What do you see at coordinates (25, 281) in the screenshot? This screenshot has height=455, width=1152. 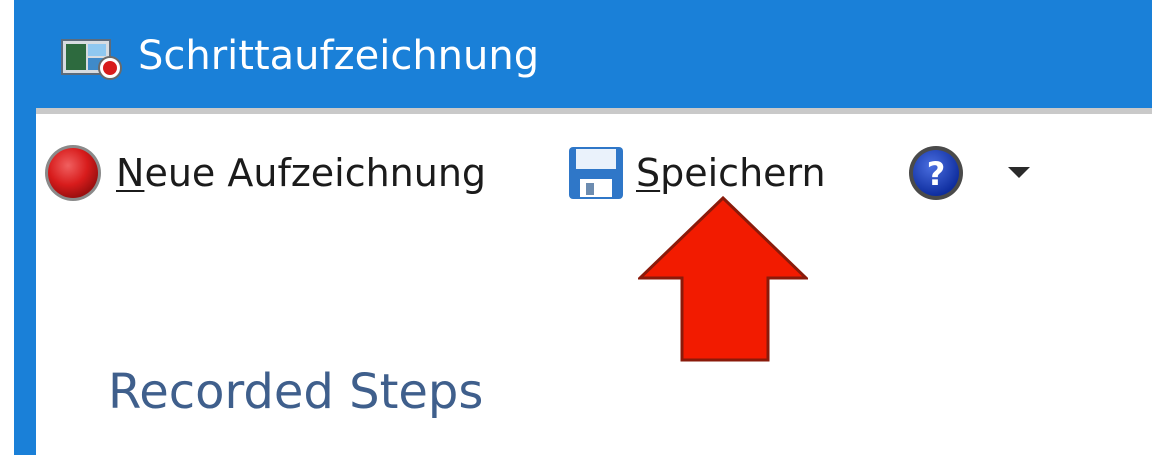 I see `content-left-edge` at bounding box center [25, 281].